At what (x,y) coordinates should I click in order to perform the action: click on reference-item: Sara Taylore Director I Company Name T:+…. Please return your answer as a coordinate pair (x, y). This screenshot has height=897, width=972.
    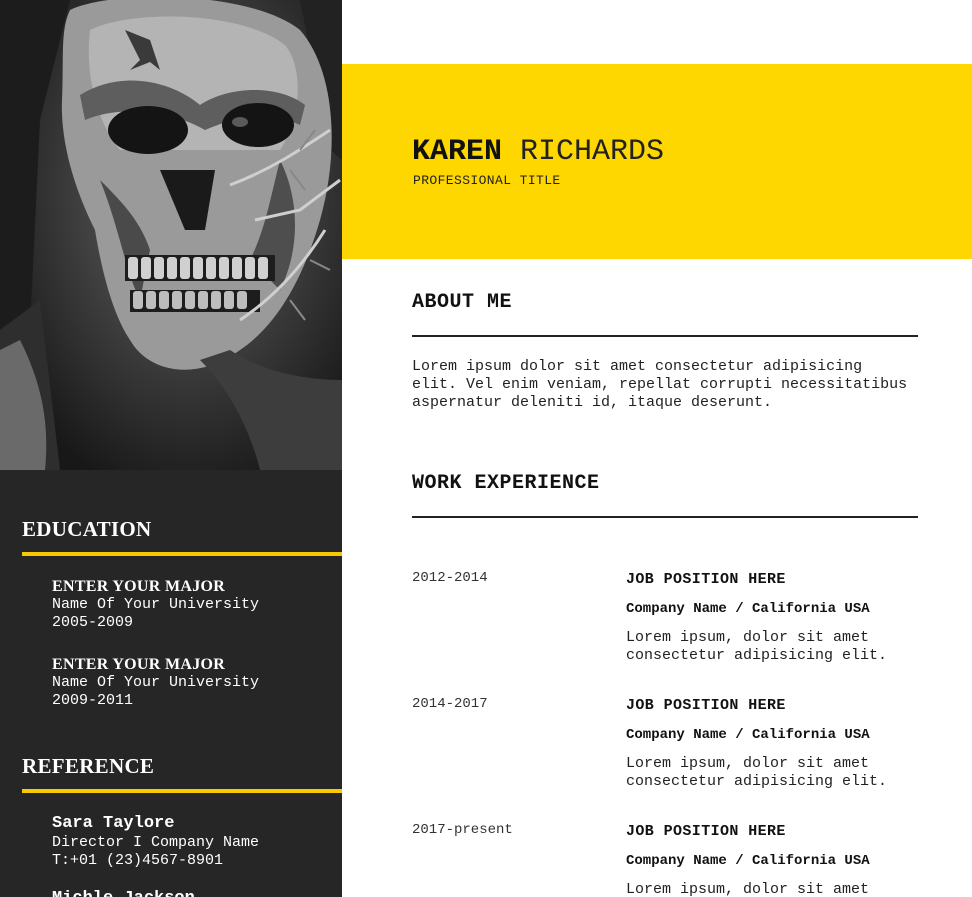
    Looking at the image, I should click on (155, 842).